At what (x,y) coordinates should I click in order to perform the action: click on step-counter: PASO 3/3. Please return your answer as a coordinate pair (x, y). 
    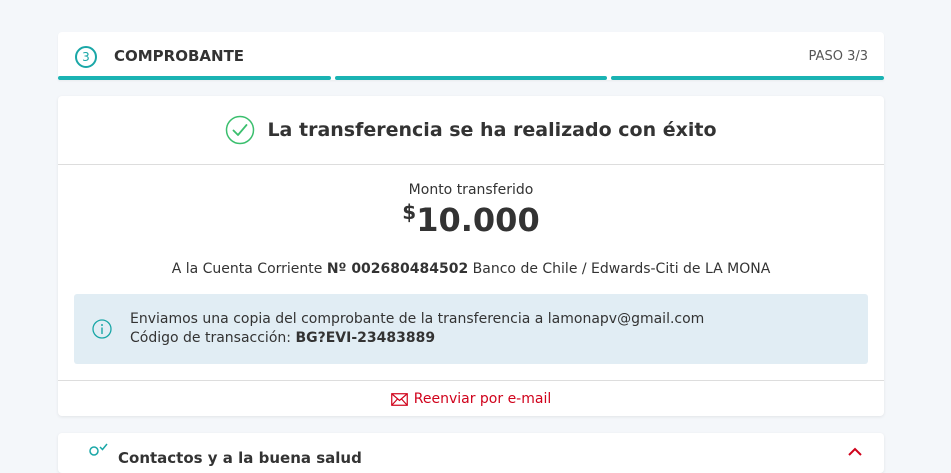
    Looking at the image, I should click on (838, 56).